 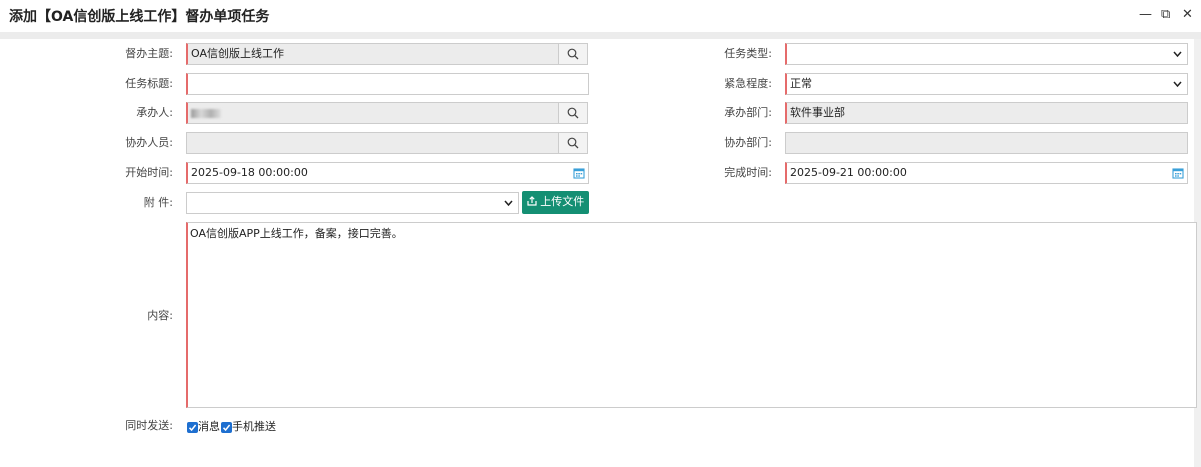 What do you see at coordinates (600, 35) in the screenshot?
I see `title-divider` at bounding box center [600, 35].